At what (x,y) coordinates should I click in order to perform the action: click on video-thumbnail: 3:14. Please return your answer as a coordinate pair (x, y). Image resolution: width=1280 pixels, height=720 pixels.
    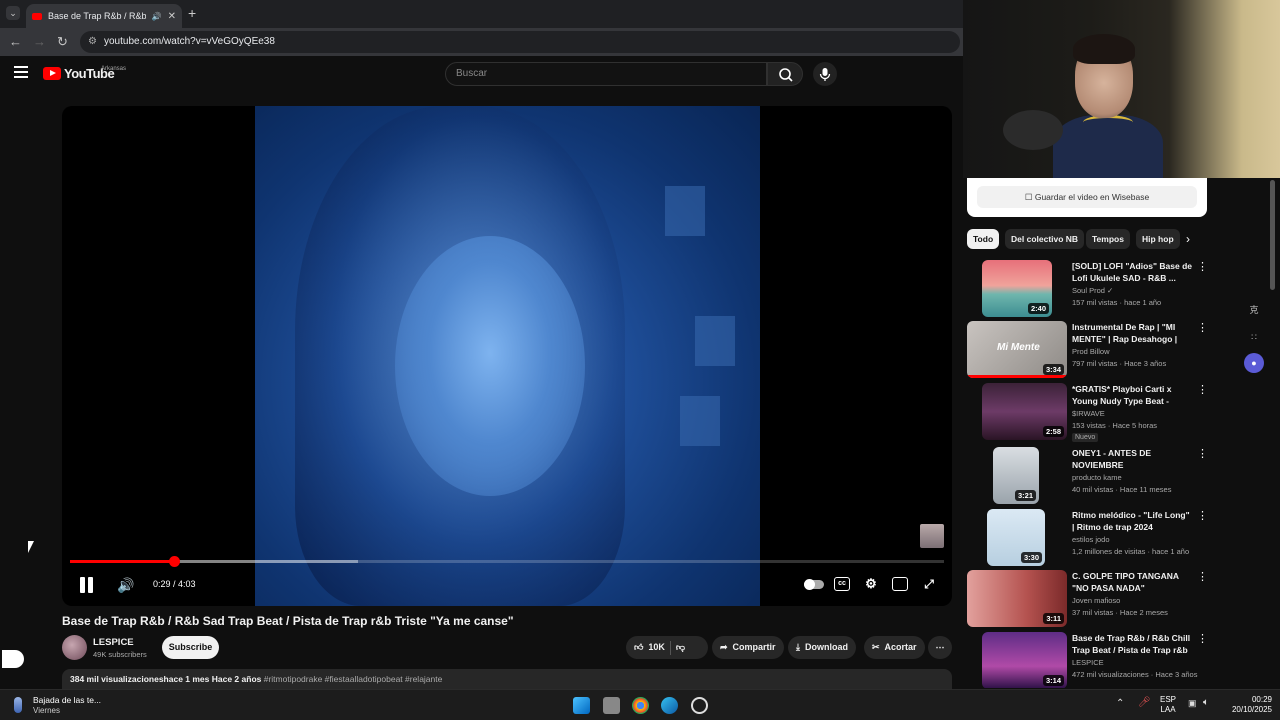
    Looking at the image, I should click on (1024, 660).